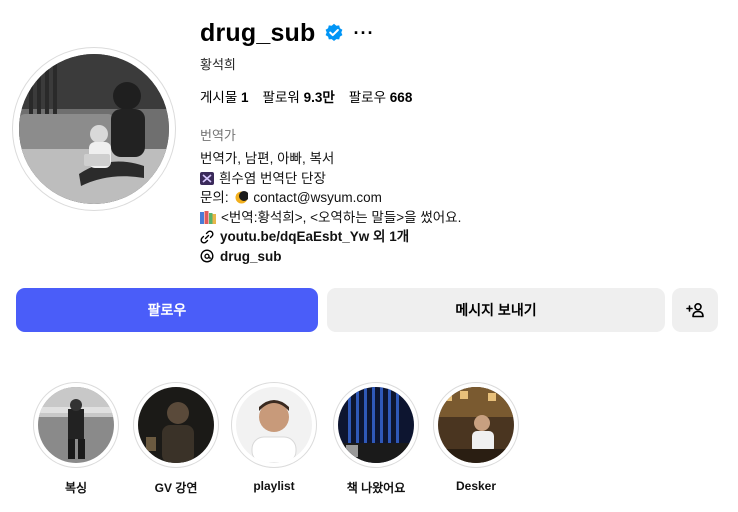 The width and height of the screenshot is (738, 512). What do you see at coordinates (364, 33) in the screenshot?
I see `more-options-icon: ···` at bounding box center [364, 33].